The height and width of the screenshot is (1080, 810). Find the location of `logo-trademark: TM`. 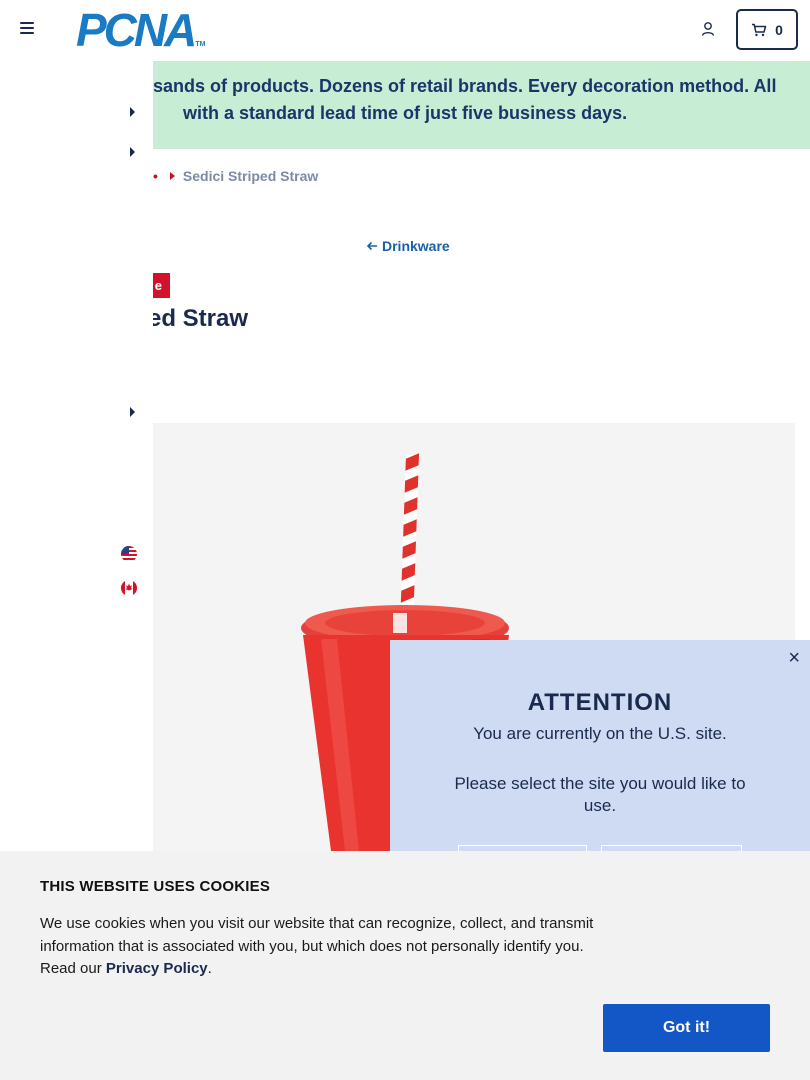

logo-trademark: TM is located at coordinates (200, 44).